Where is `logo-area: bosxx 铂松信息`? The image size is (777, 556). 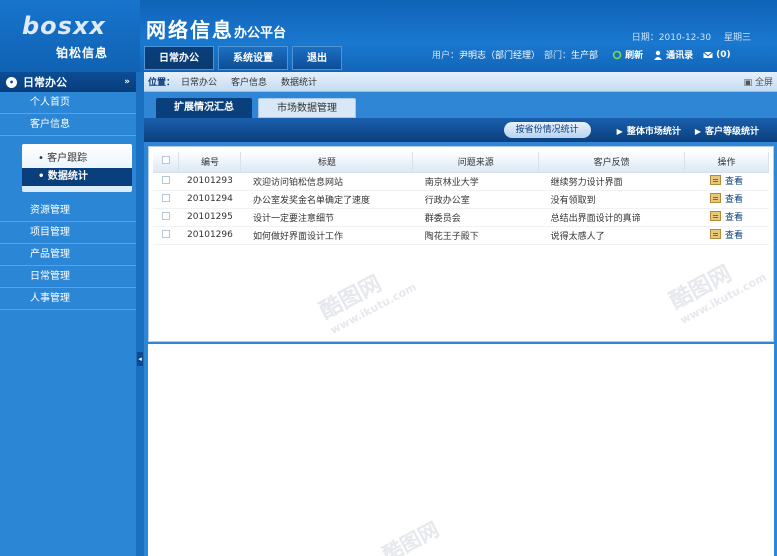
logo-area: bosxx 铂松信息 is located at coordinates (70, 36).